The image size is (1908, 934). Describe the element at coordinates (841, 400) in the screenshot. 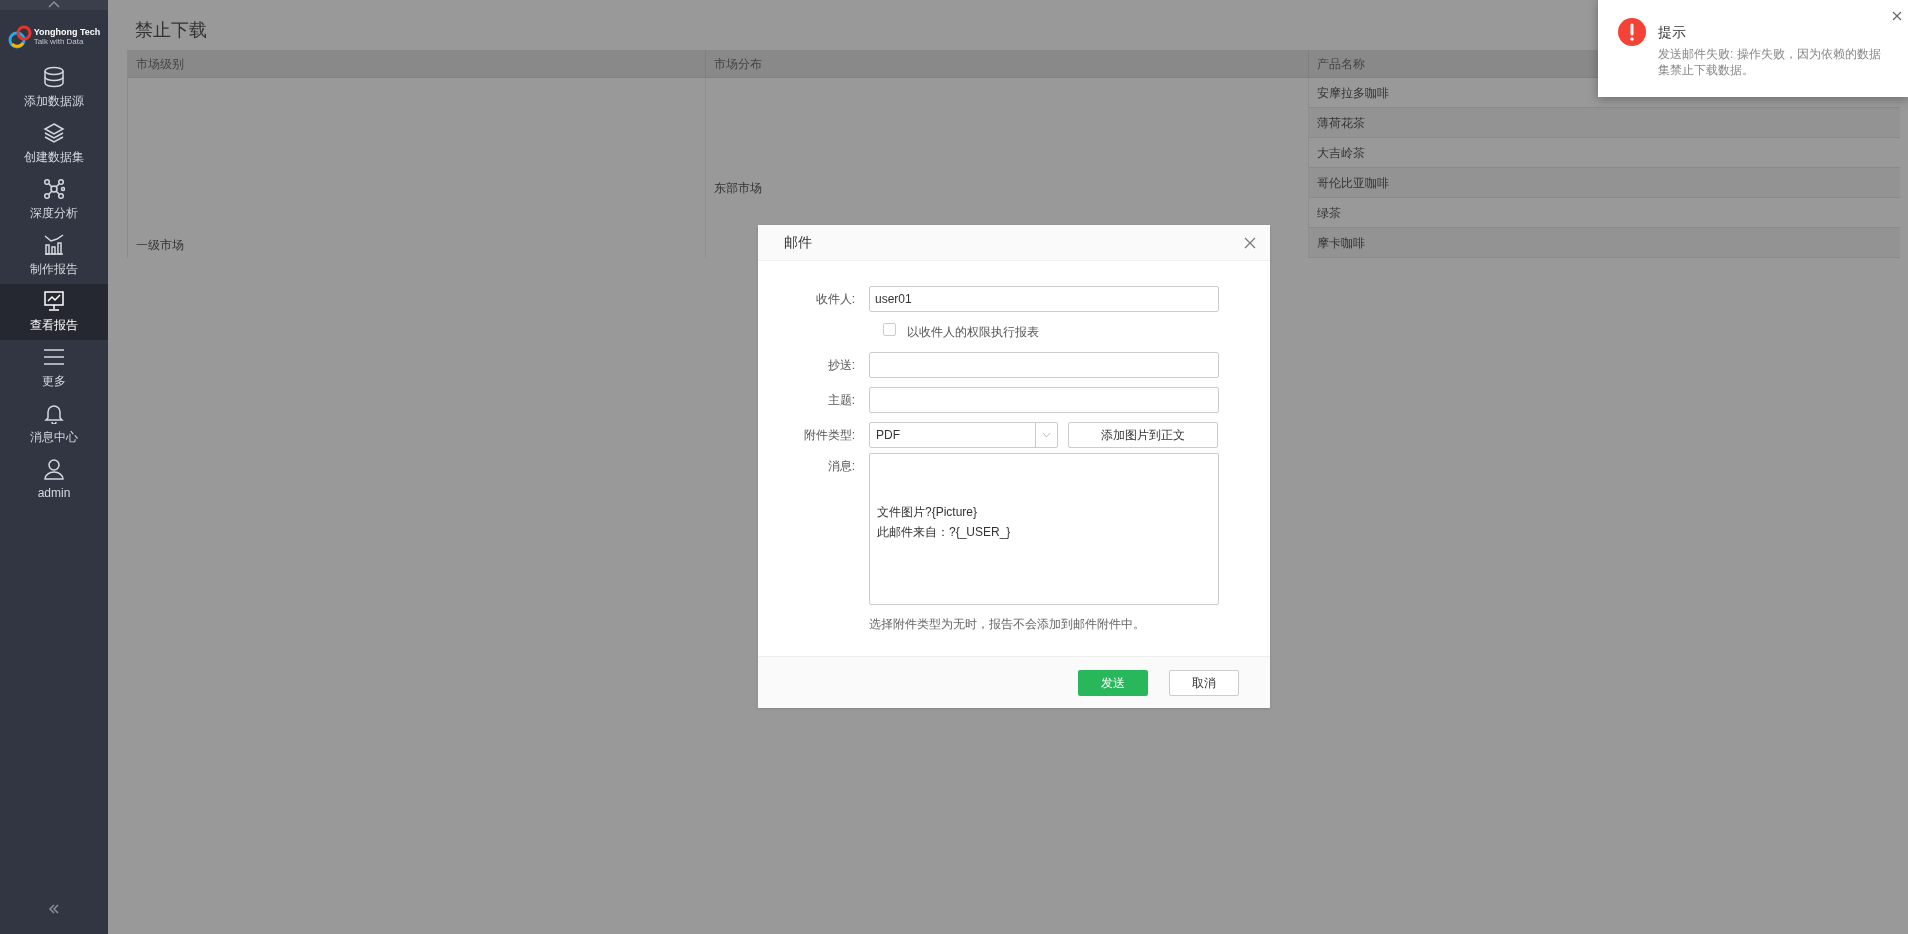

I see `field-label: 主题:` at that location.